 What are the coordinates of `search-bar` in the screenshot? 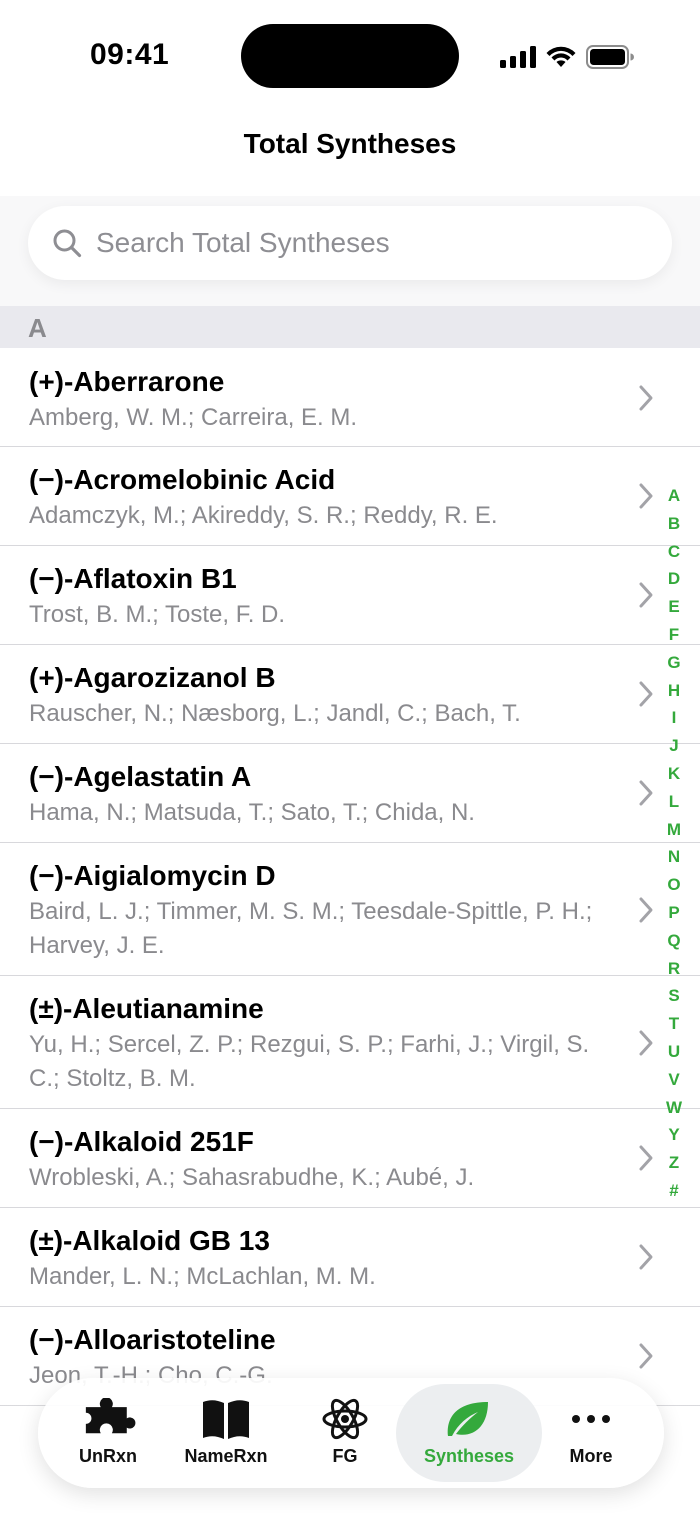 It's located at (350, 243).